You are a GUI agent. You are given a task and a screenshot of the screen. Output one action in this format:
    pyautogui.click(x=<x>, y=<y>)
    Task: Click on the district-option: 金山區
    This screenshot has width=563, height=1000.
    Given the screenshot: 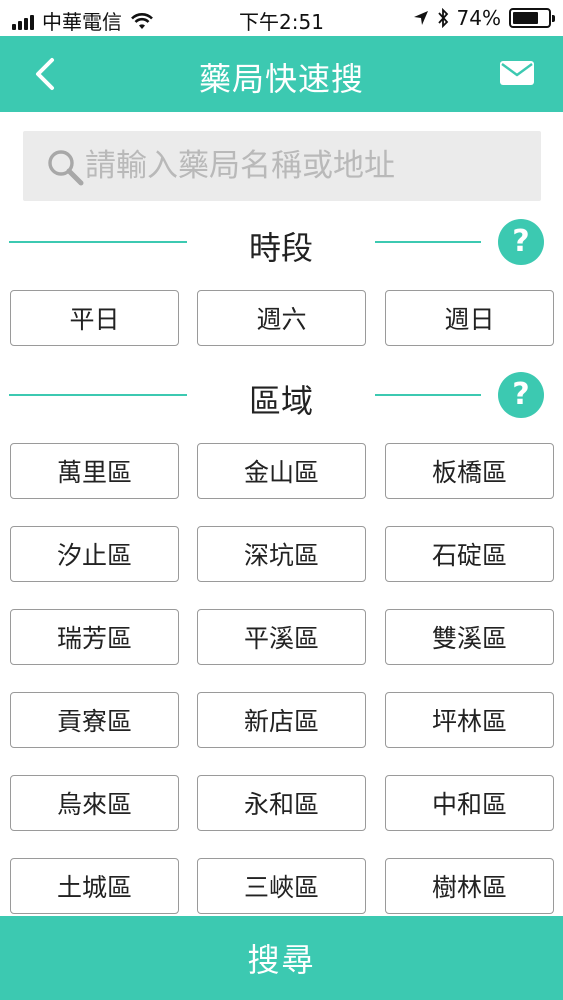 What is the action you would take?
    pyautogui.click(x=281, y=471)
    